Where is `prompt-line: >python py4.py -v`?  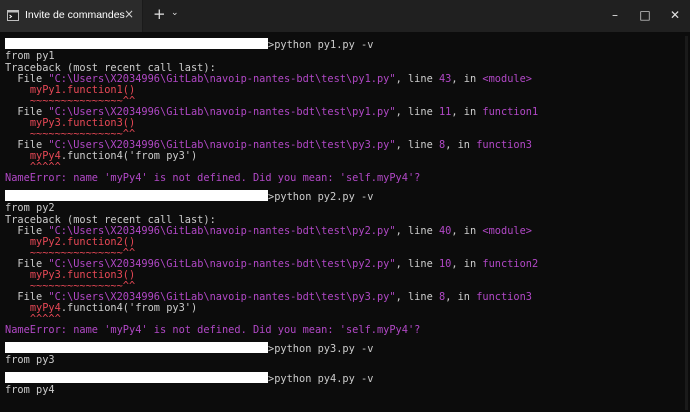
prompt-line: >python py4.py -v is located at coordinates (189, 378).